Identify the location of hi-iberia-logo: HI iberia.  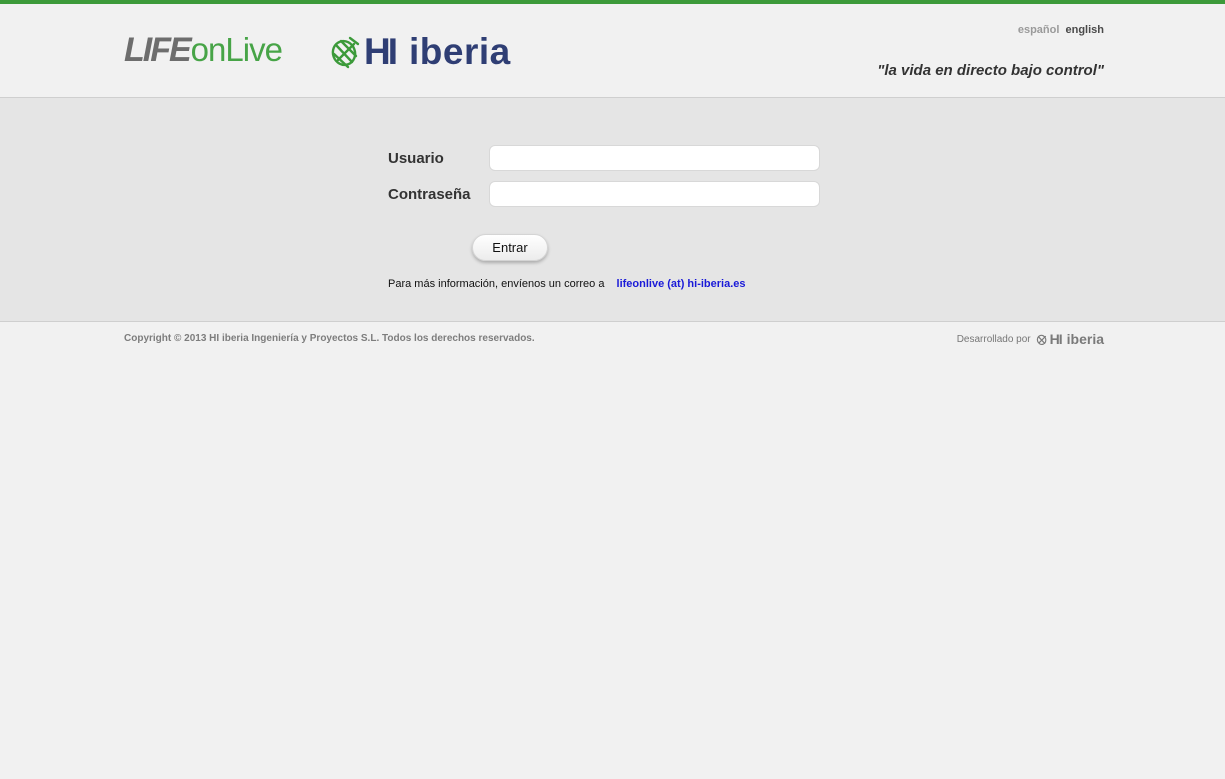
(420, 51).